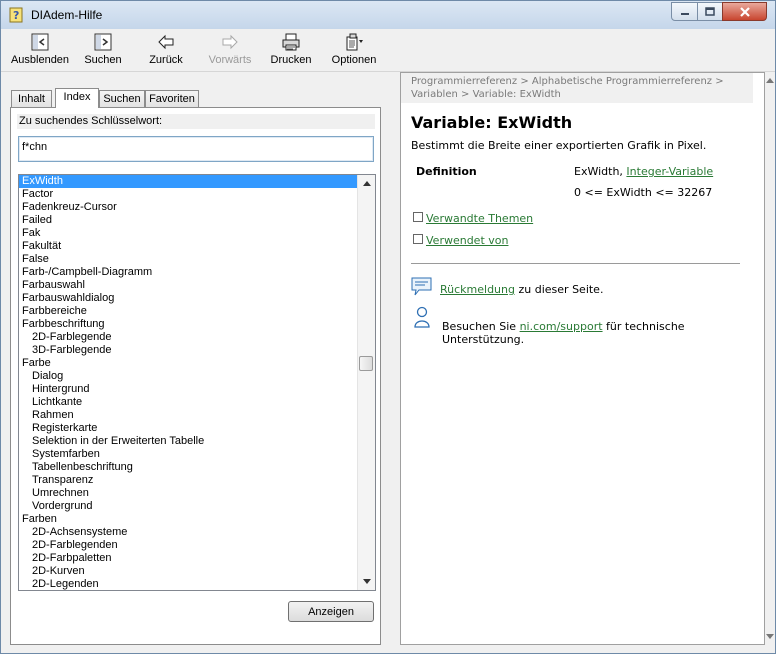 The image size is (776, 654). What do you see at coordinates (188, 558) in the screenshot?
I see `index-list-item: 2D-Farbpaletten` at bounding box center [188, 558].